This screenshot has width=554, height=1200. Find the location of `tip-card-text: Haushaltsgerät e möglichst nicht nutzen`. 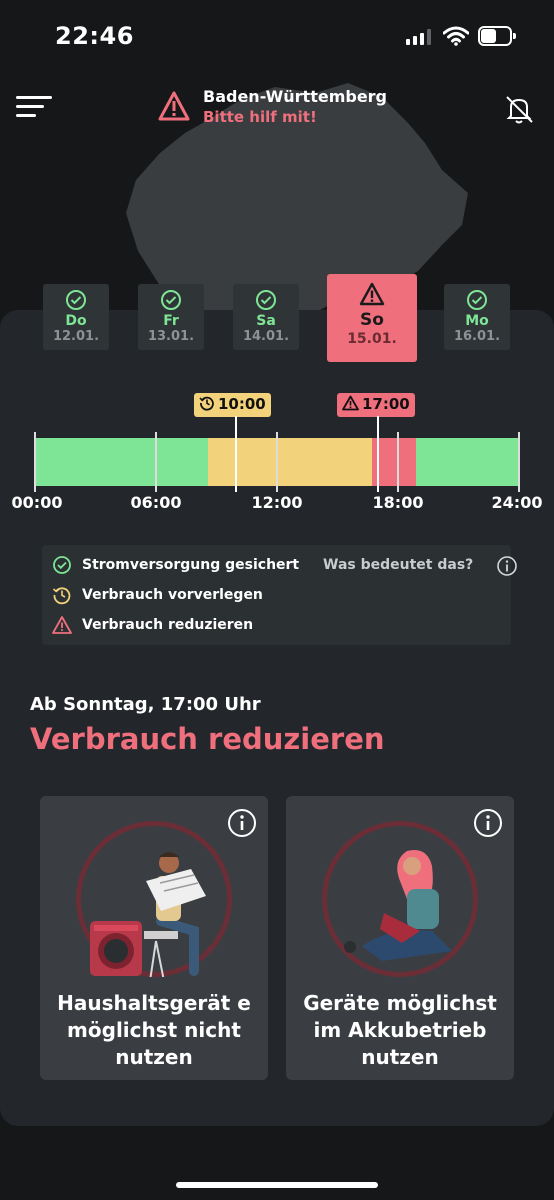

tip-card-text: Haushaltsgerät e möglichst nicht nutzen is located at coordinates (154, 1030).